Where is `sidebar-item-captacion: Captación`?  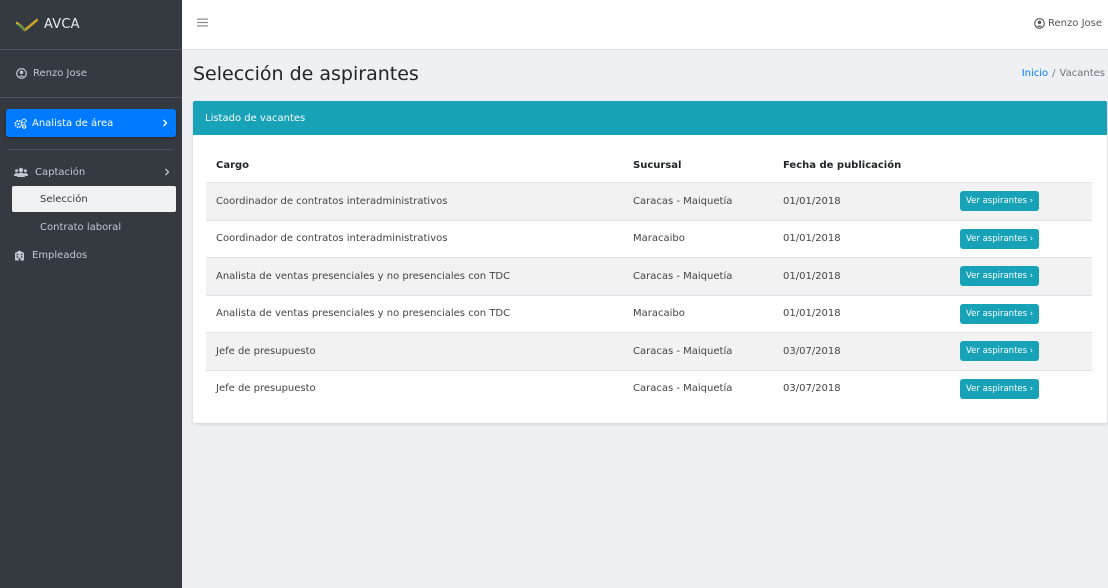 sidebar-item-captacion: Captación is located at coordinates (91, 172).